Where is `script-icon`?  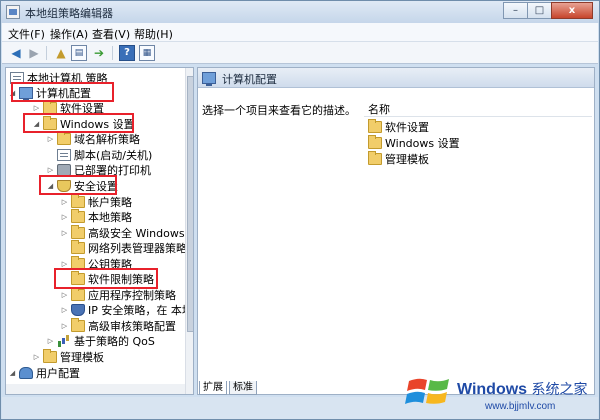
script-icon is located at coordinates (64, 155).